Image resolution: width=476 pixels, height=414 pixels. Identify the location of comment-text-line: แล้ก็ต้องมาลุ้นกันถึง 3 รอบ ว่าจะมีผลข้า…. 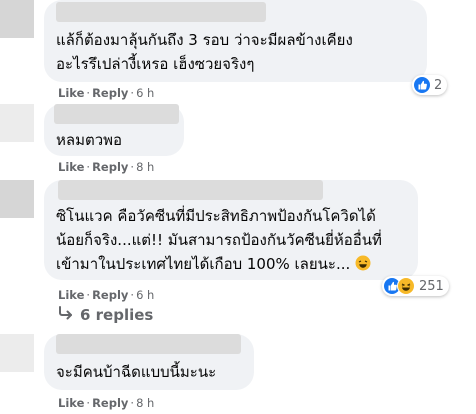
(204, 40).